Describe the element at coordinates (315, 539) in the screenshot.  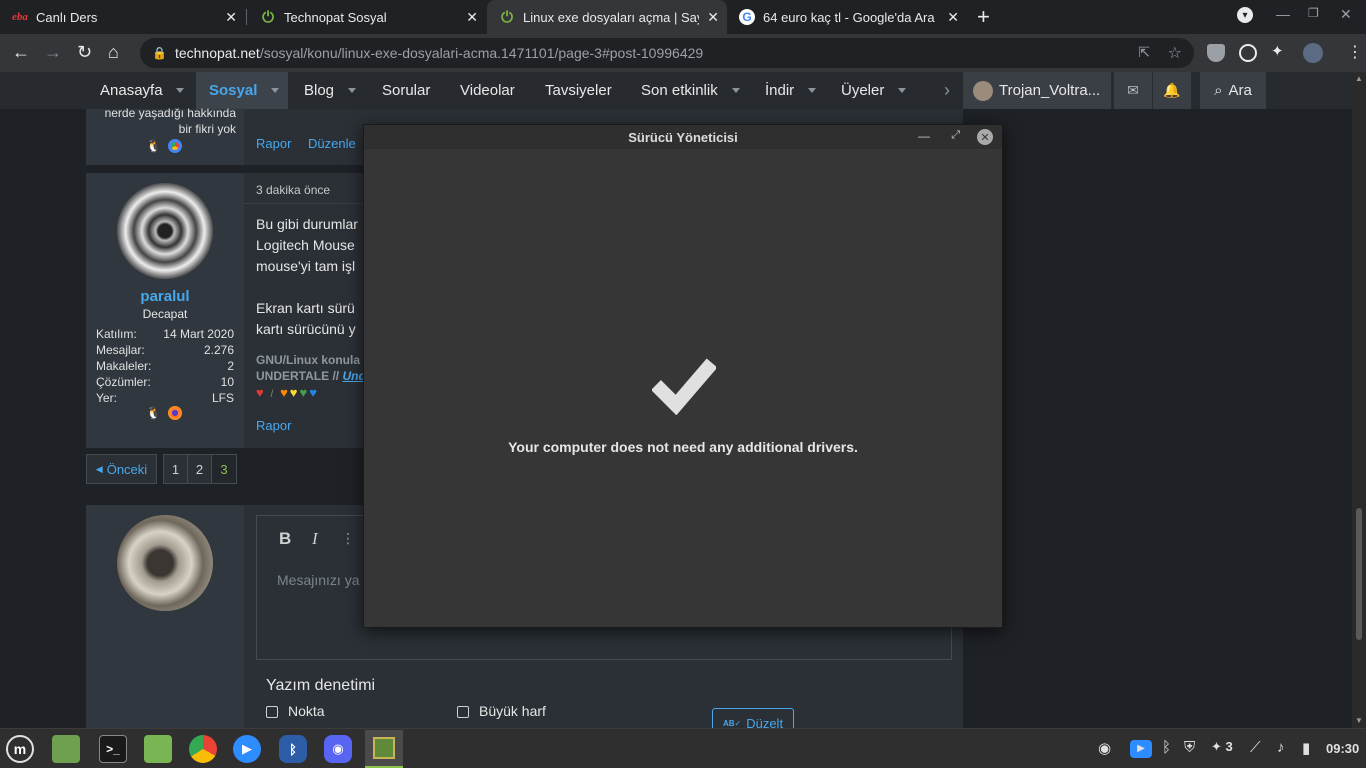
I see `italic-icon: I` at that location.